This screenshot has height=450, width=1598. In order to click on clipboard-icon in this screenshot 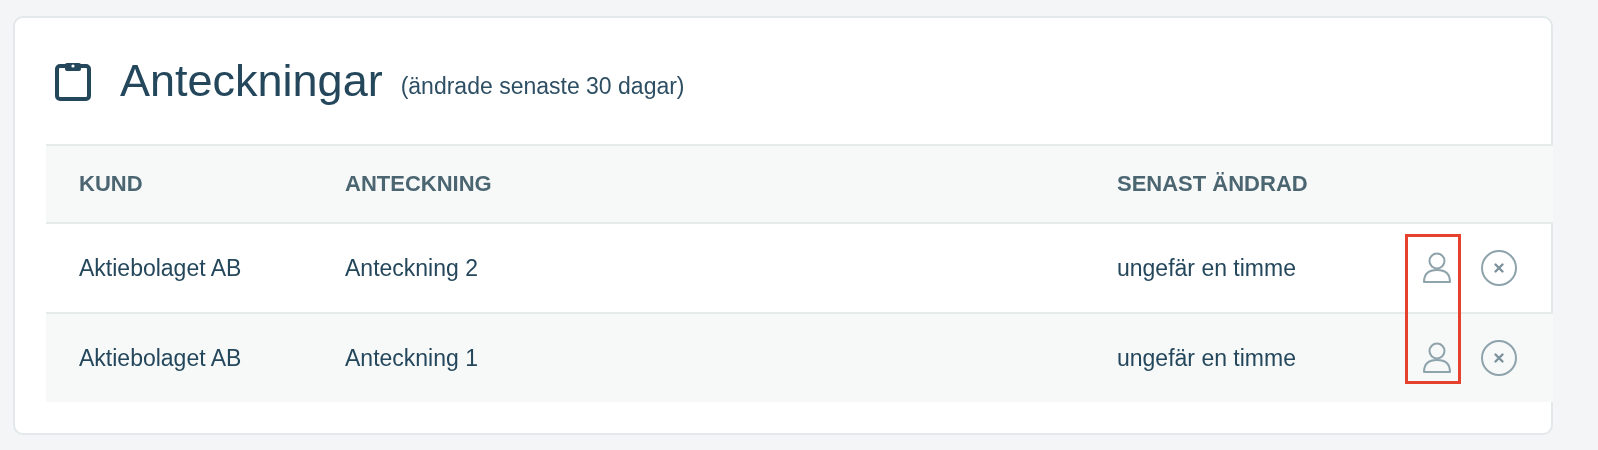, I will do `click(73, 81)`.